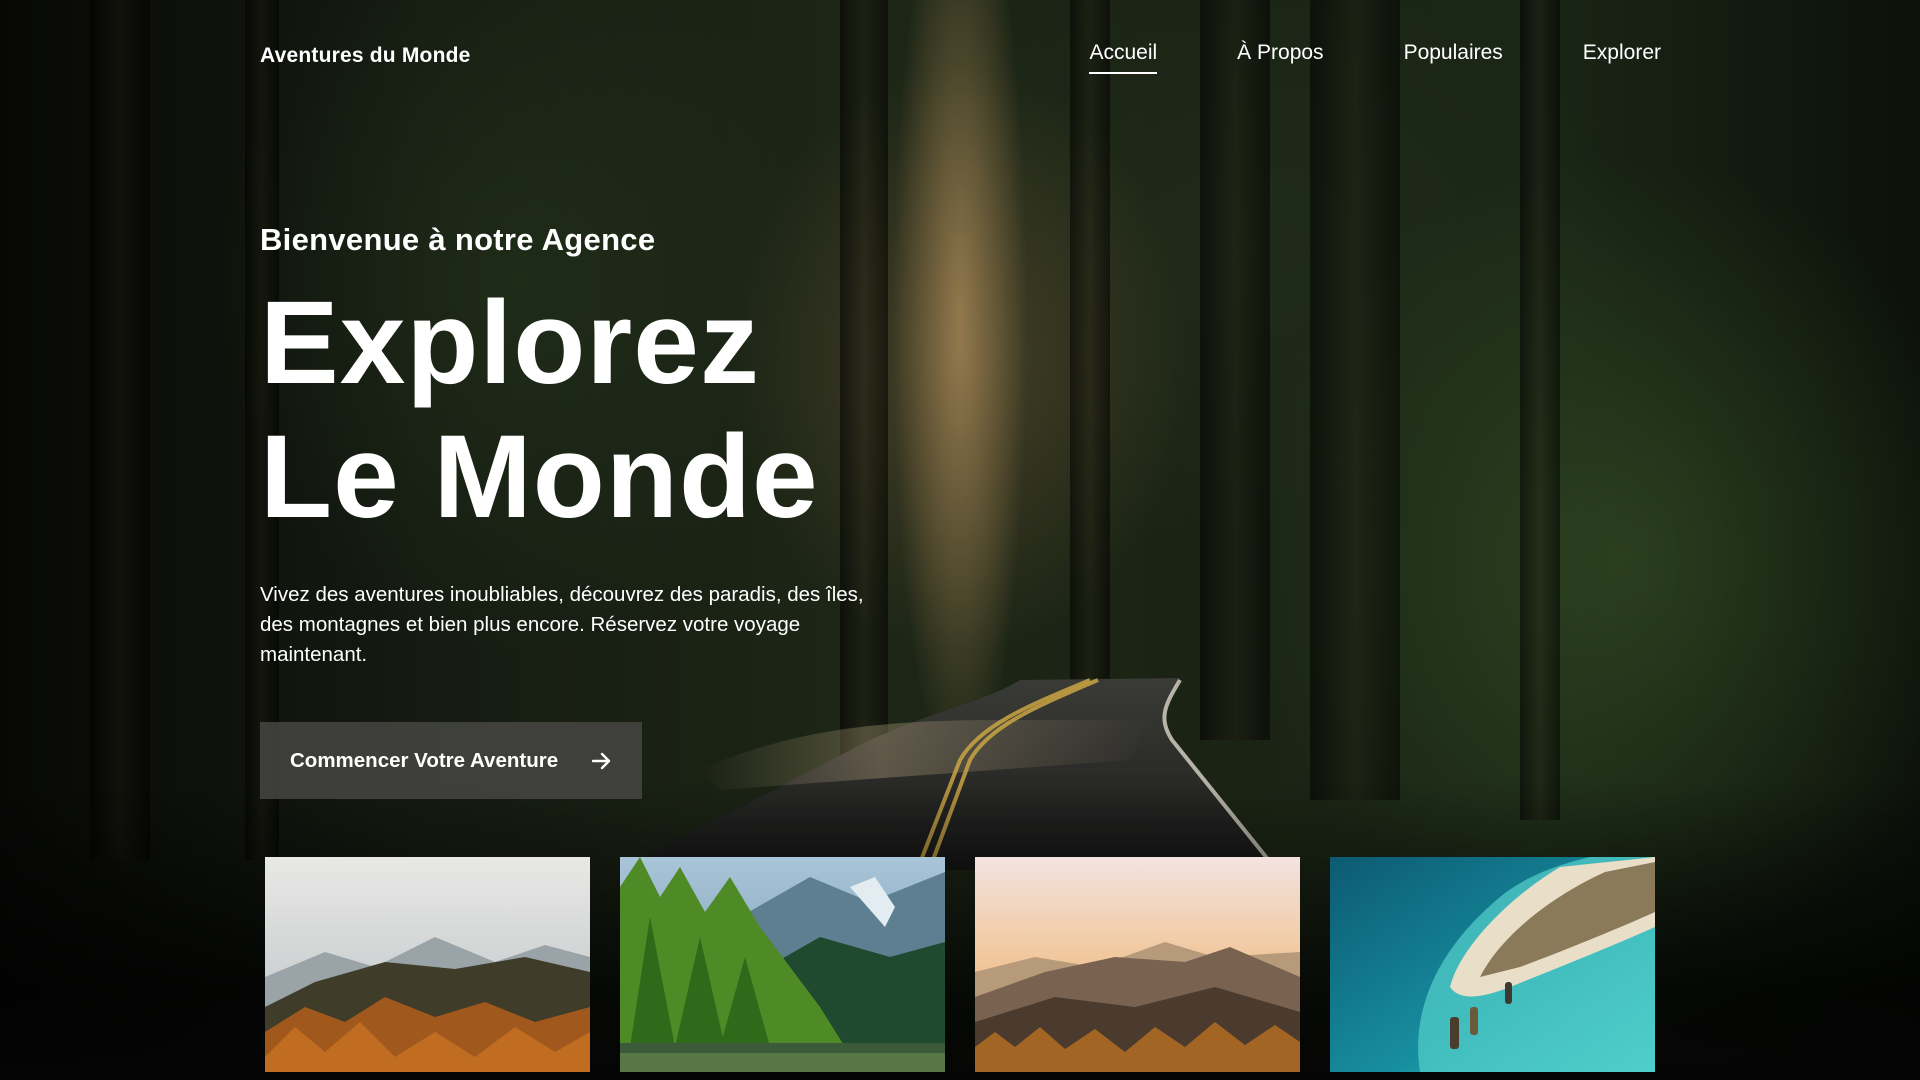 The height and width of the screenshot is (1080, 1920). I want to click on start-adventure-button: Commencer Votre Aventure, so click(451, 760).